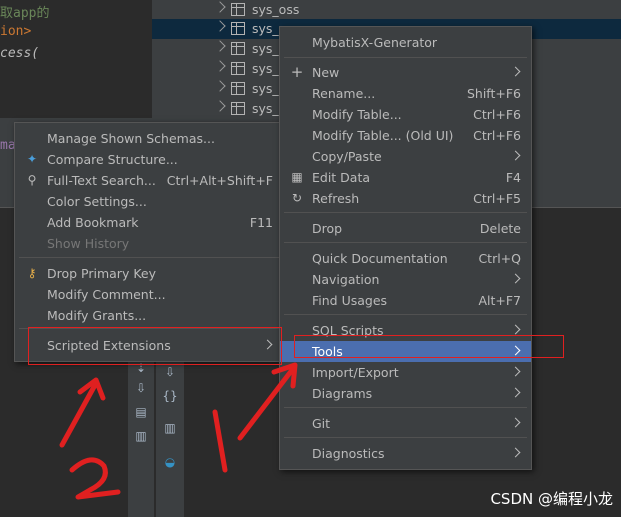 Image resolution: width=621 pixels, height=517 pixels. Describe the element at coordinates (266, 404) in the screenshot. I see `arrow-1-shaft` at that location.